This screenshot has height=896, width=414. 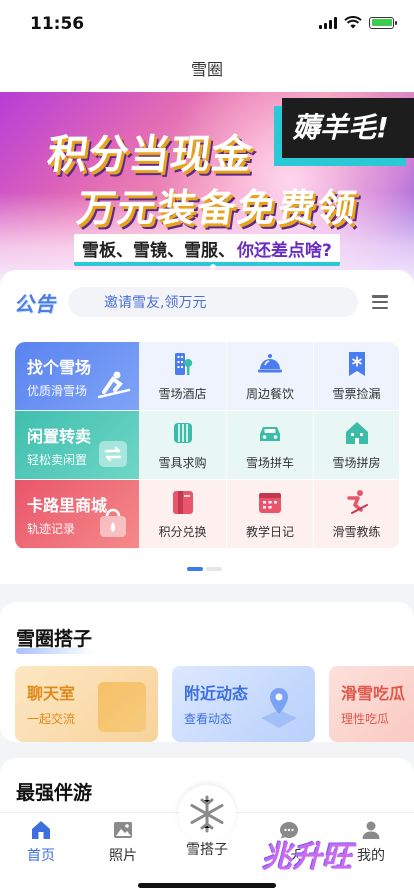 What do you see at coordinates (356, 364) in the screenshot?
I see `ticket-icon` at bounding box center [356, 364].